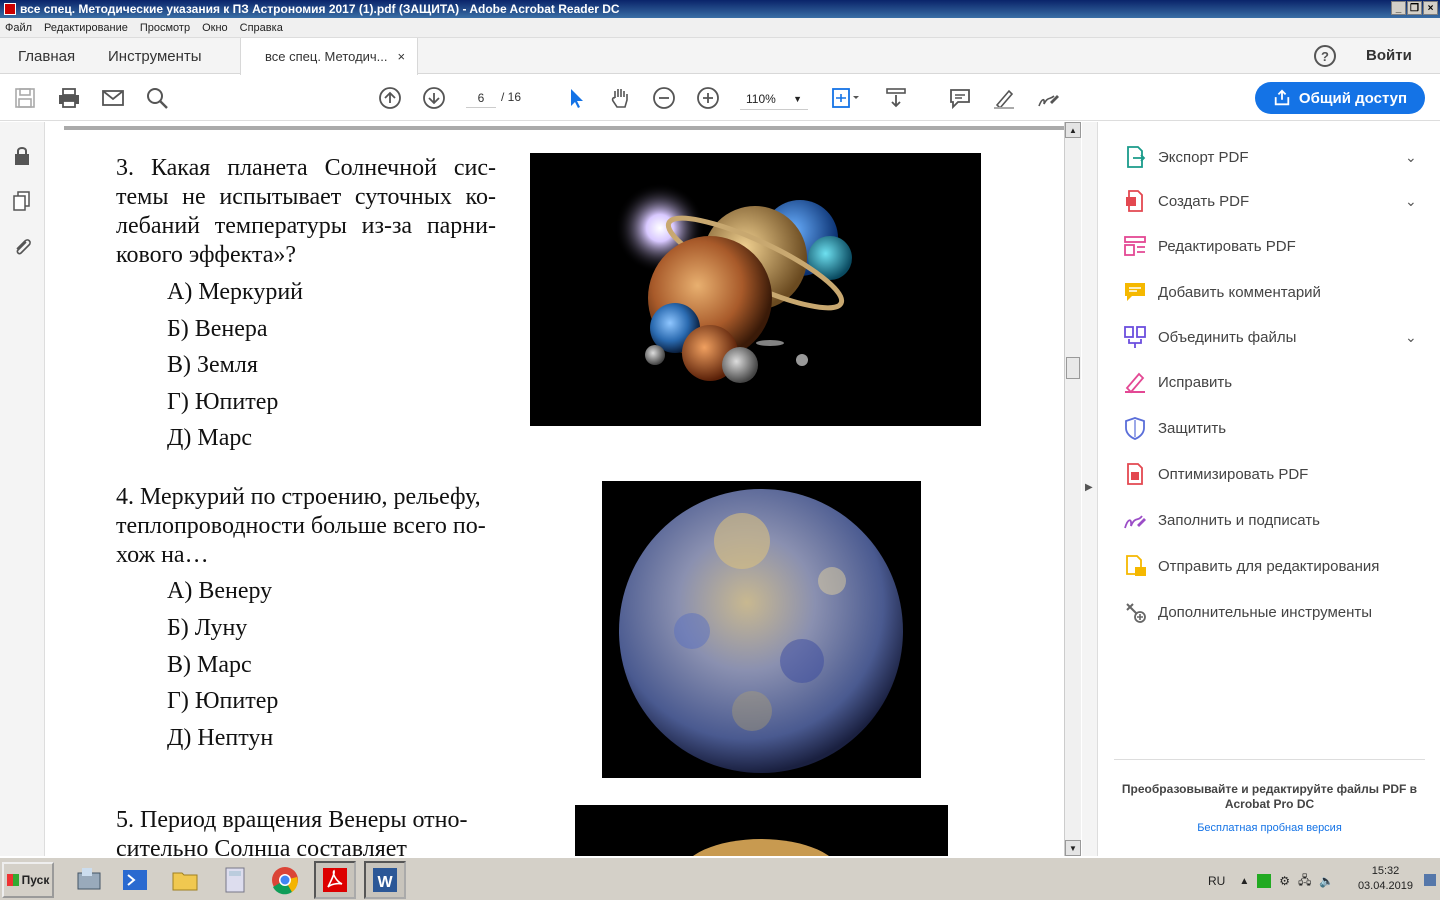 The width and height of the screenshot is (1440, 900). Describe the element at coordinates (481, 98) in the screenshot. I see `page-number-input` at that location.